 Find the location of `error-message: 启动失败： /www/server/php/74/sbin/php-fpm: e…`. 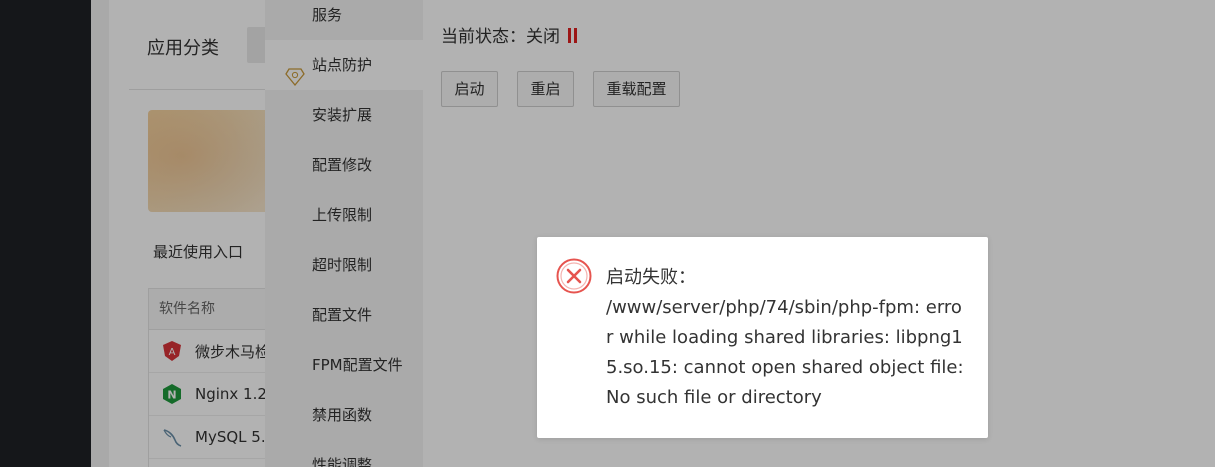

error-message: 启动失败： /www/server/php/74/sbin/php-fpm: e… is located at coordinates (785, 337).